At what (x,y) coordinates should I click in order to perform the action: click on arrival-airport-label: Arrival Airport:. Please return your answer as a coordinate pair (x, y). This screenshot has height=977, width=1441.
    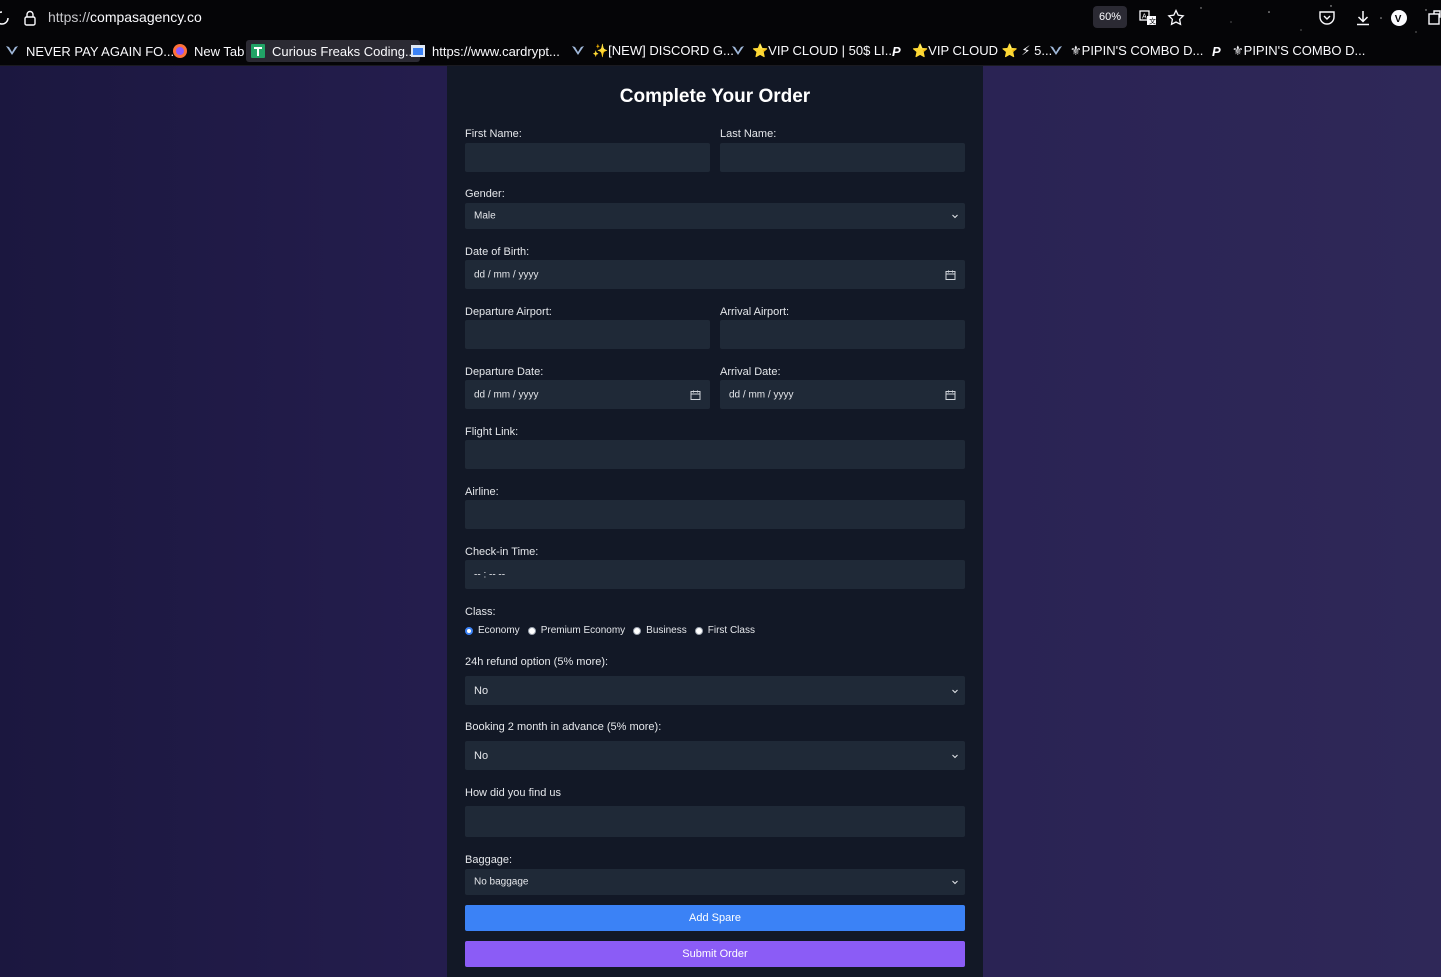
    Looking at the image, I should click on (755, 312).